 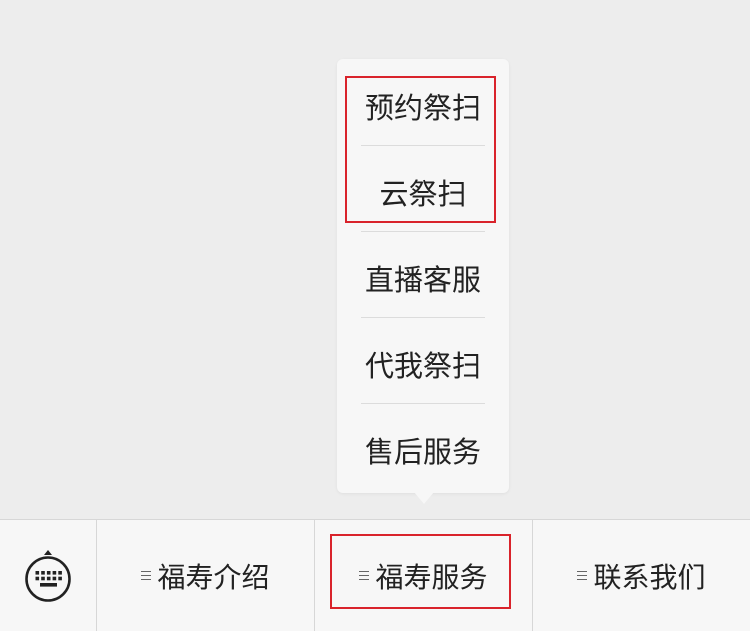 I want to click on keyboard-toggle-button, so click(x=48, y=575).